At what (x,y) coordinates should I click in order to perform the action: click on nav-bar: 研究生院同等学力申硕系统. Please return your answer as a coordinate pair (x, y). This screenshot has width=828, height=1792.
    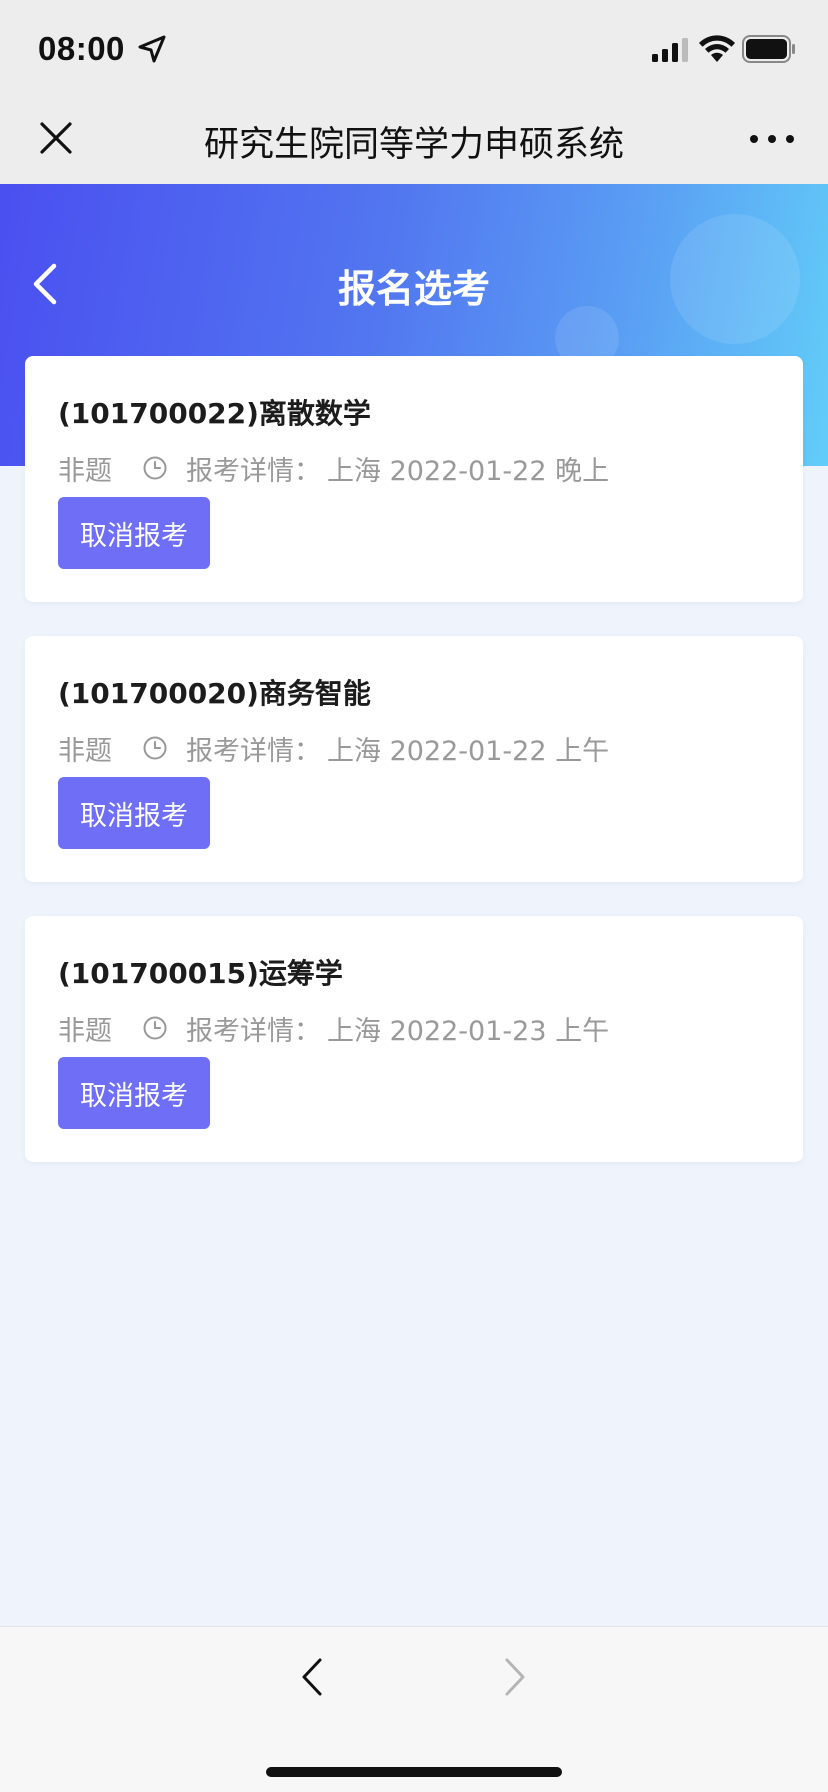
    Looking at the image, I should click on (414, 140).